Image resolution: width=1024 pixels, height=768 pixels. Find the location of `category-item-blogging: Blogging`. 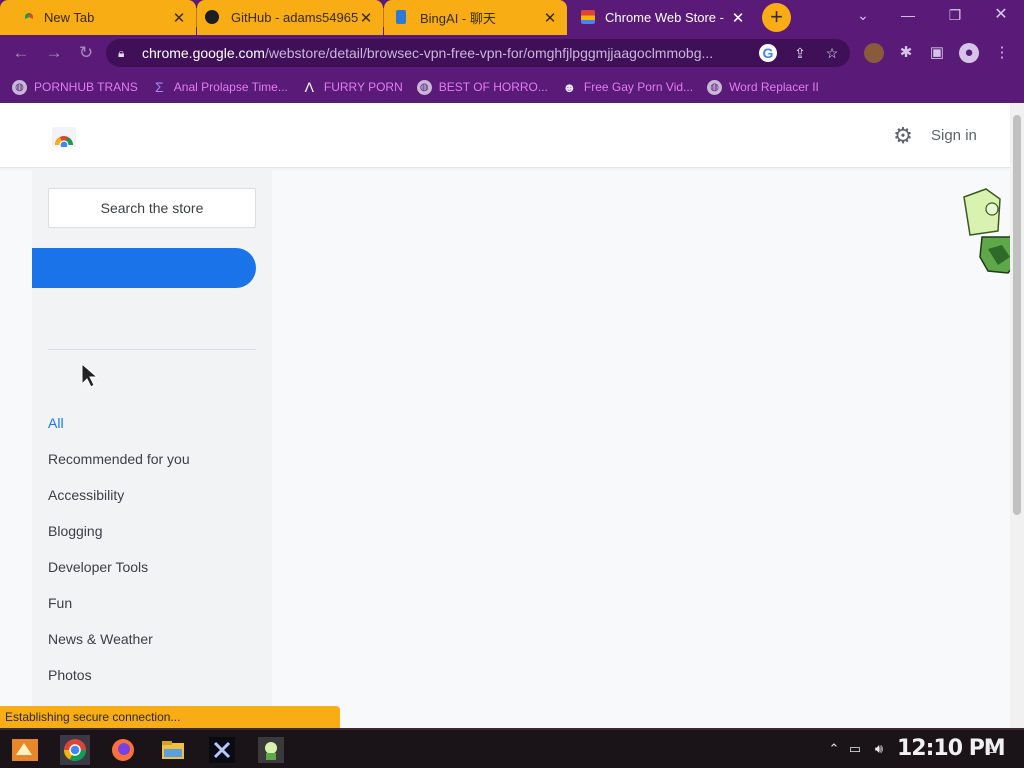

category-item-blogging: Blogging is located at coordinates (119, 531).